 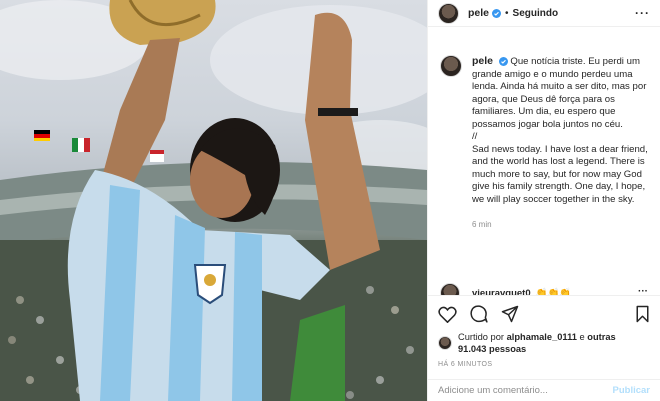 I want to click on caption-username: pele, so click(x=482, y=61).